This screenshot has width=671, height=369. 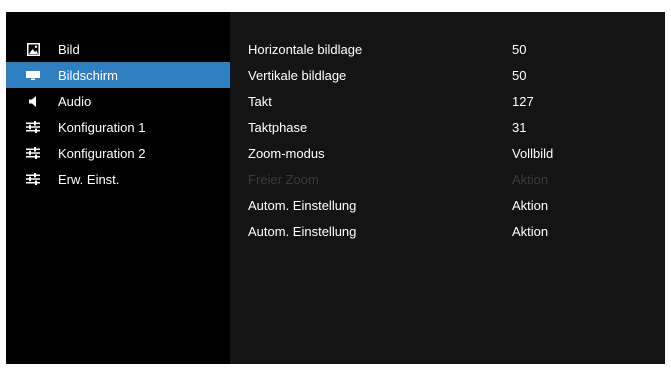 I want to click on menu-item-label: Erw. Einst., so click(x=89, y=179).